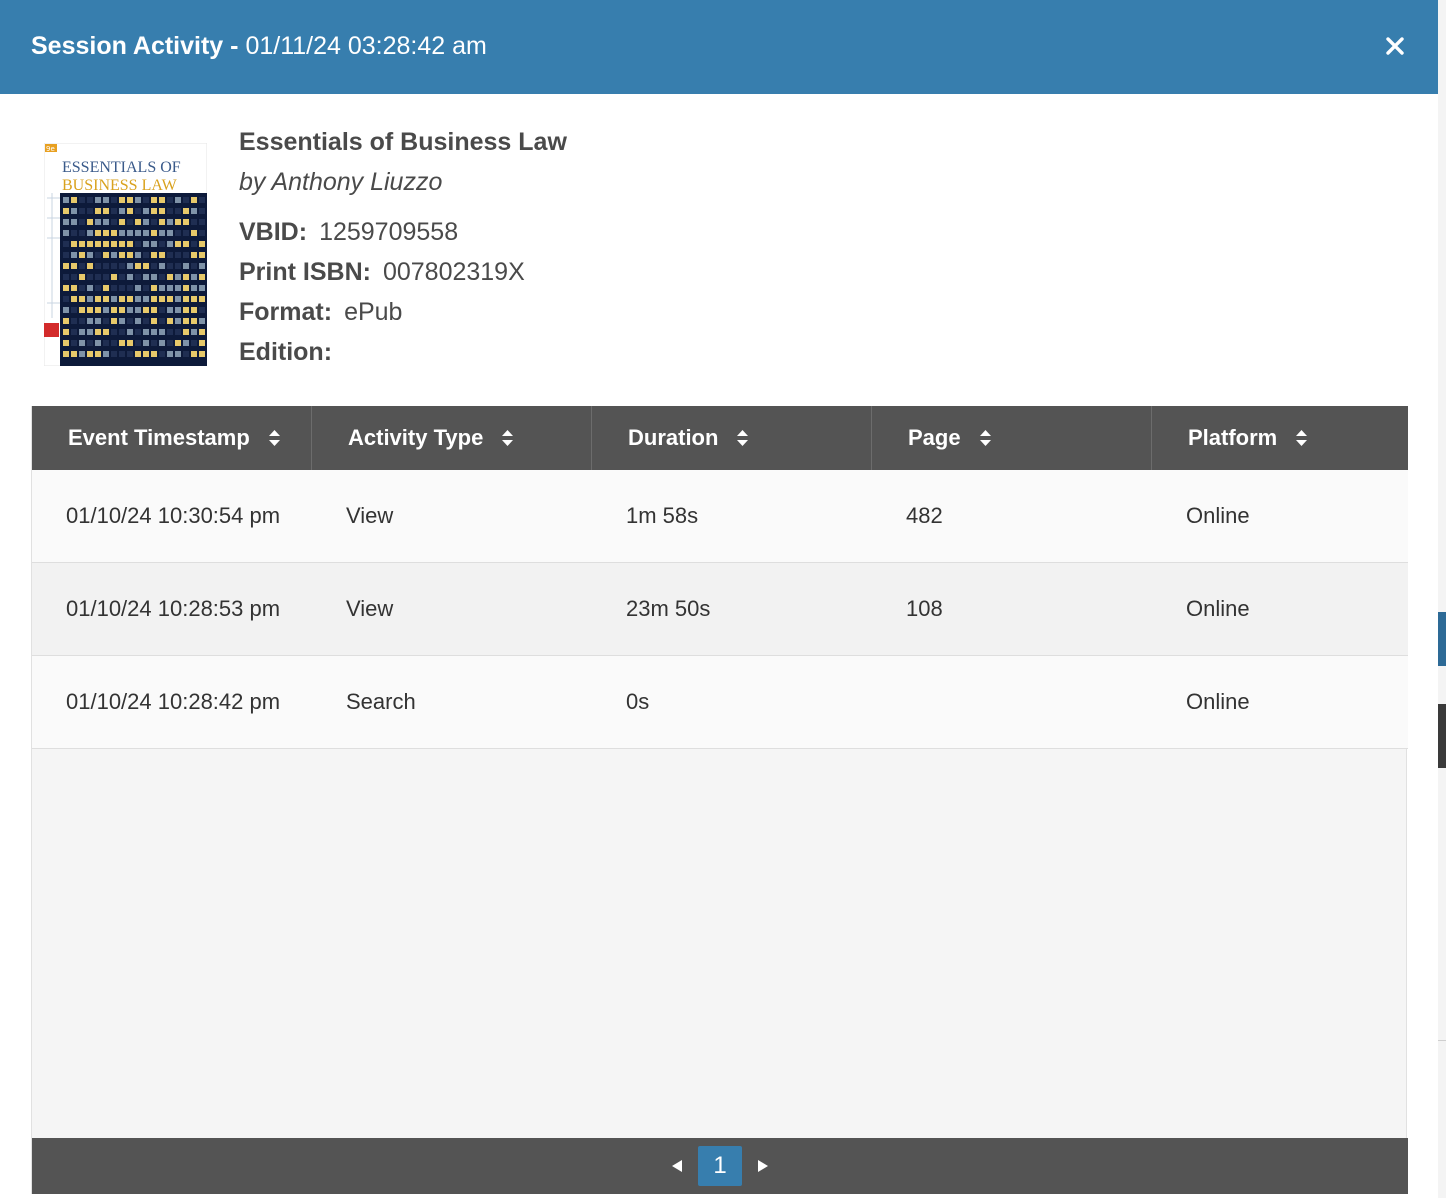  What do you see at coordinates (673, 437) in the screenshot?
I see `column-header-label: Duration` at bounding box center [673, 437].